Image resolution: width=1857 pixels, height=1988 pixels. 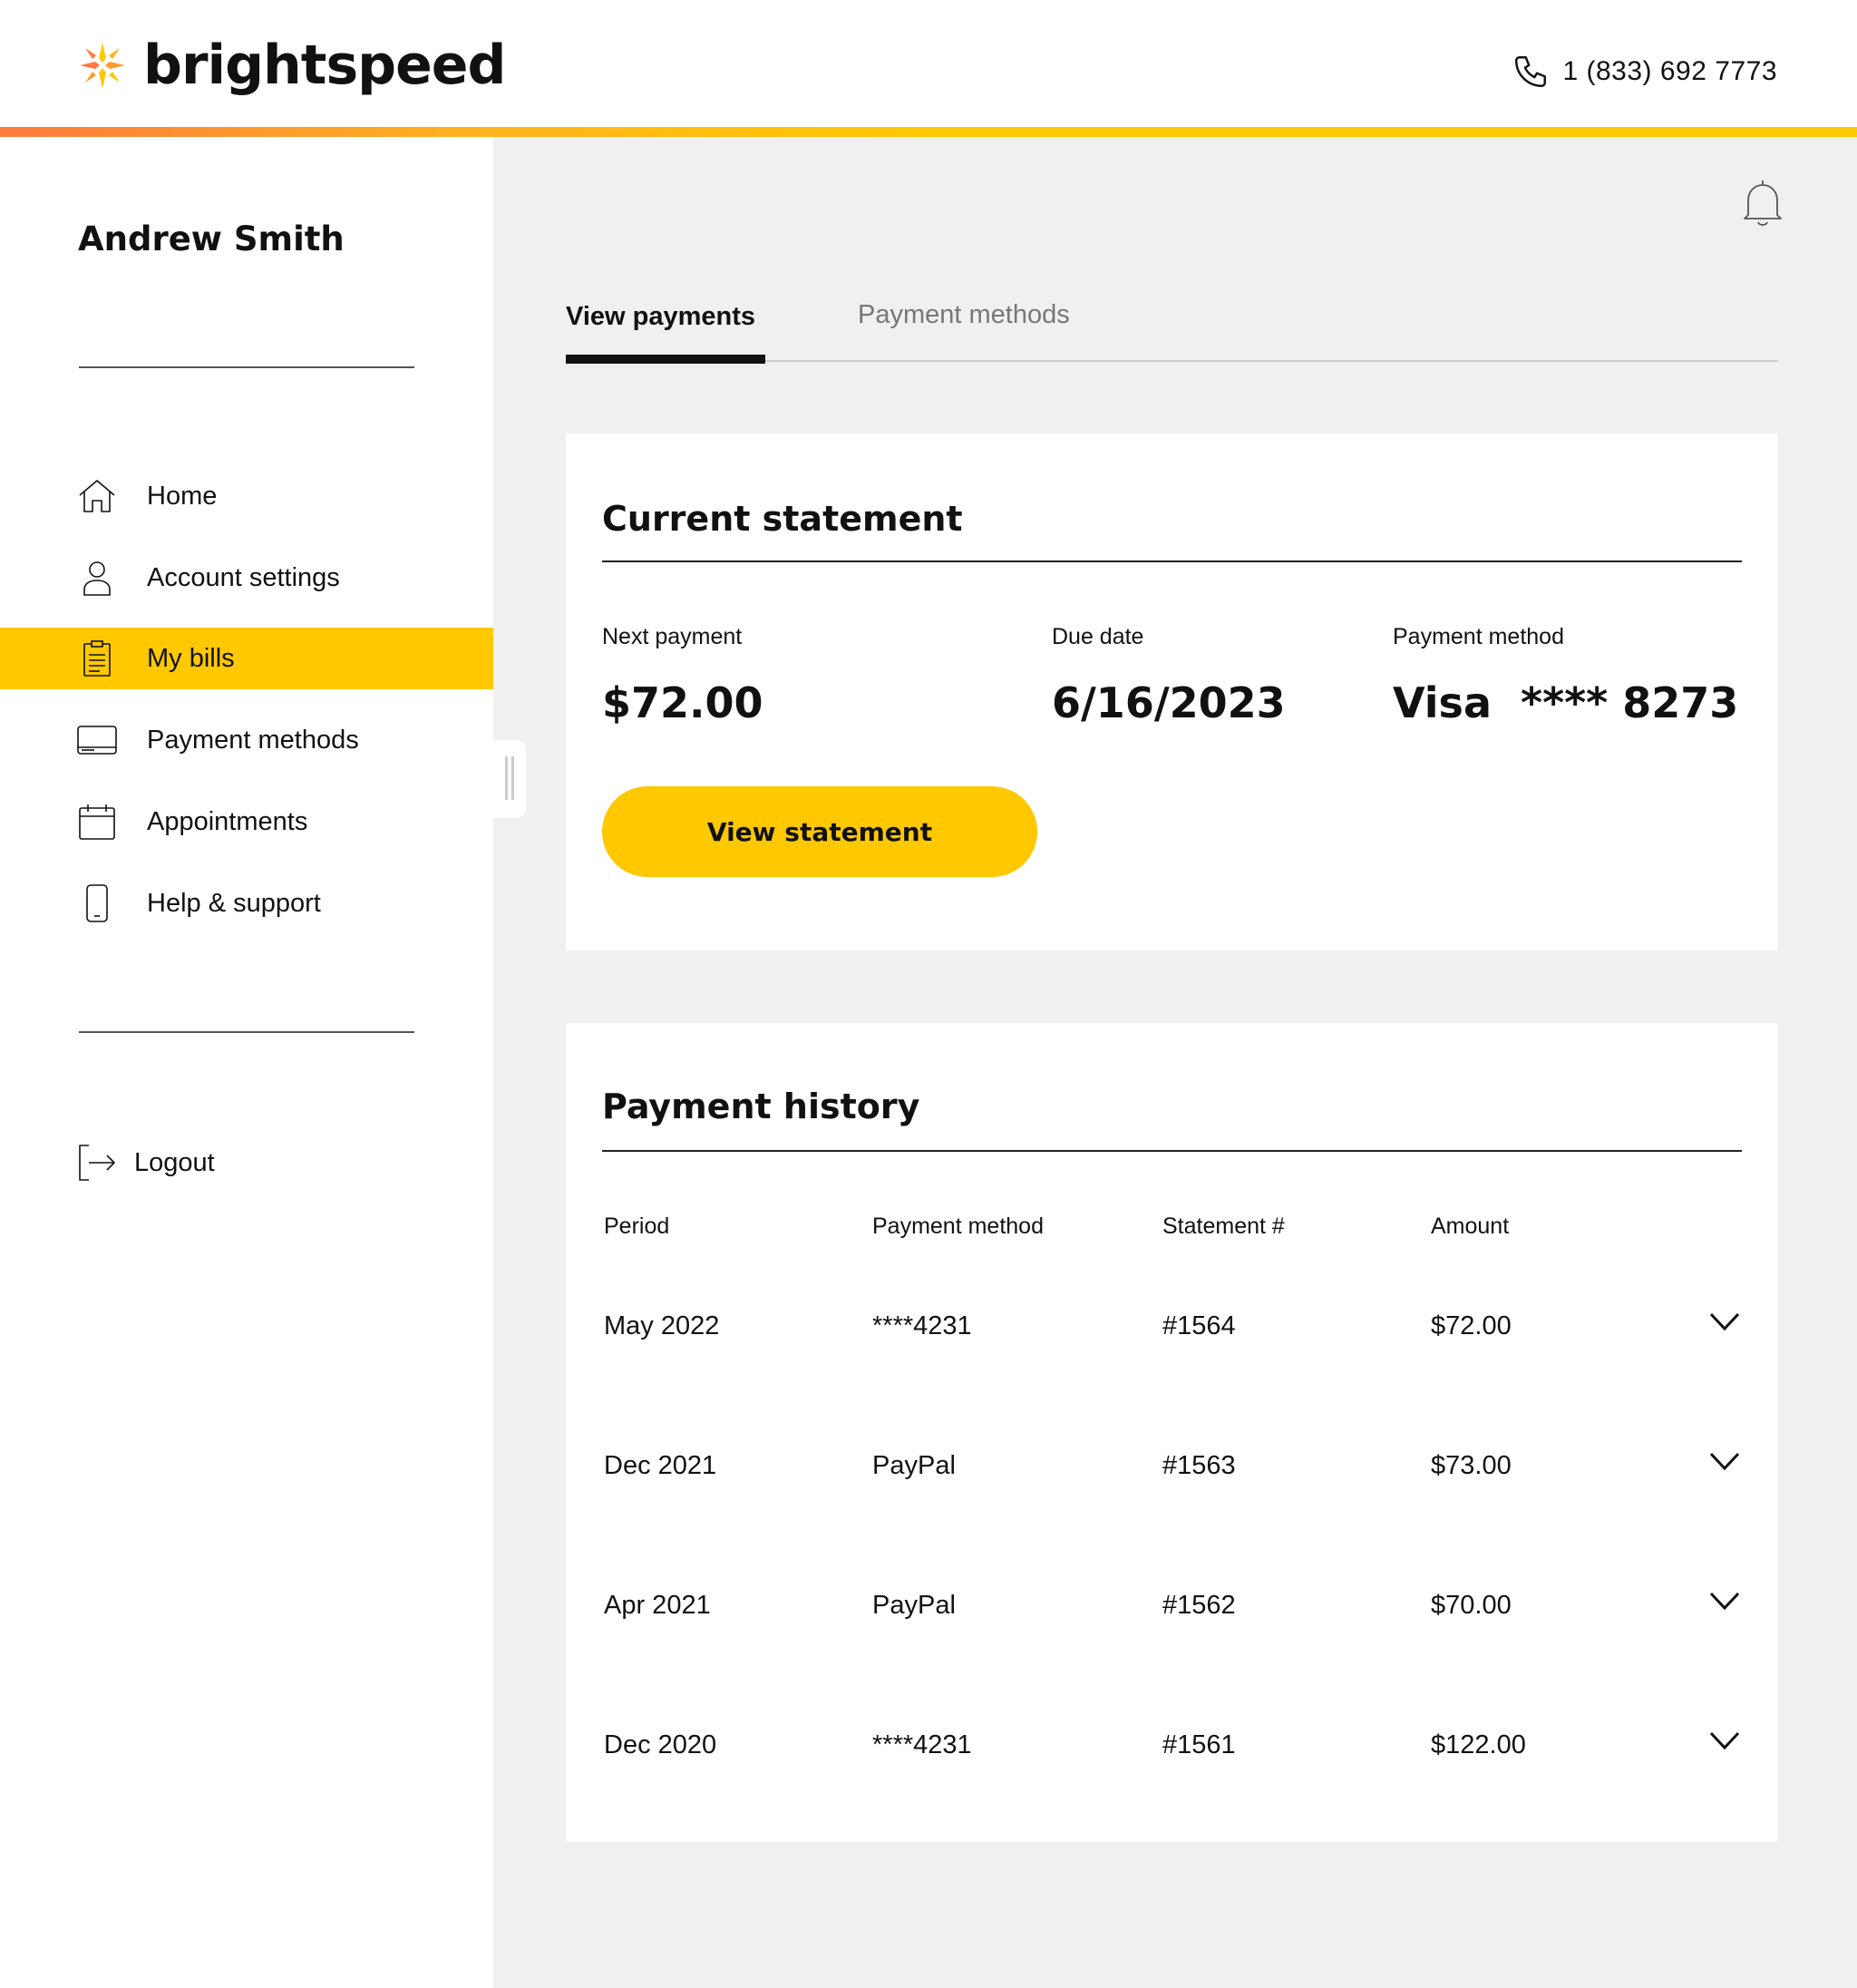 What do you see at coordinates (1478, 1744) in the screenshot?
I see `cell-amount: $122.00` at bounding box center [1478, 1744].